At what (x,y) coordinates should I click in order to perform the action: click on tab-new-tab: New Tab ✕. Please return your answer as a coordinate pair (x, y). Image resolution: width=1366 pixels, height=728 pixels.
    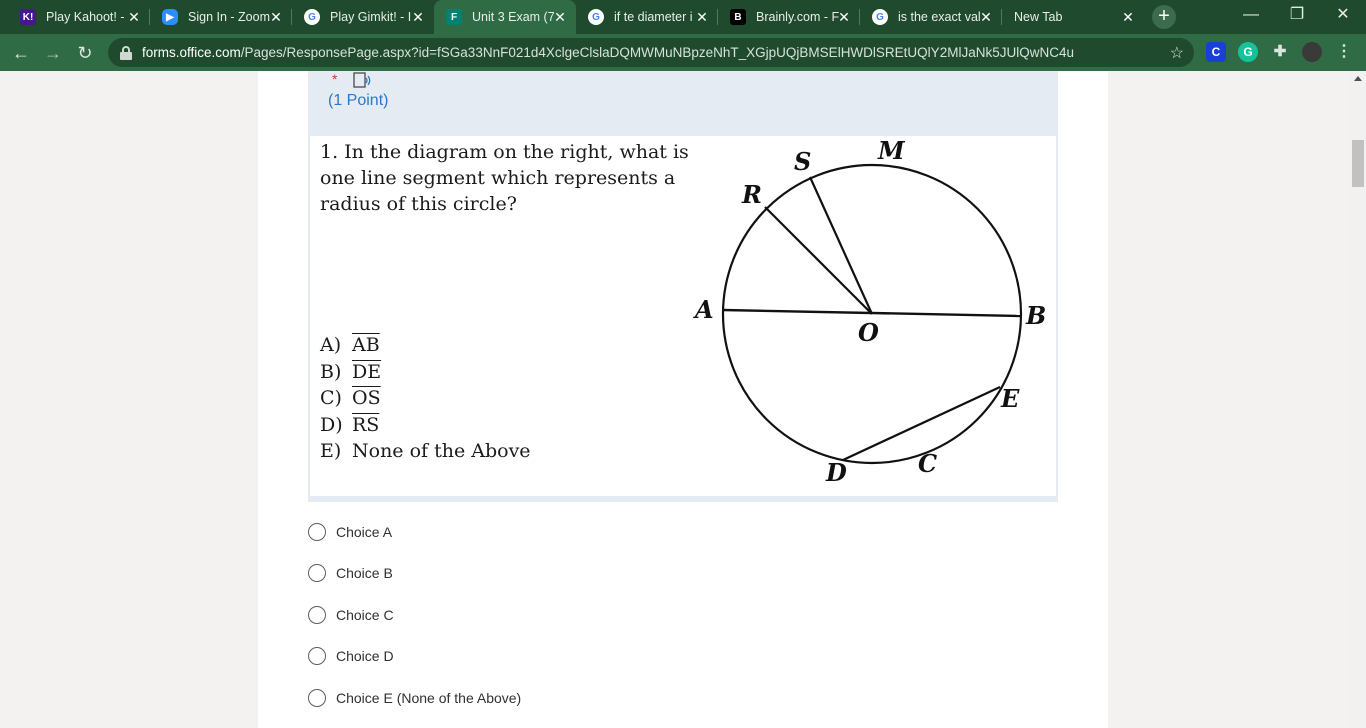
    Looking at the image, I should click on (1073, 17).